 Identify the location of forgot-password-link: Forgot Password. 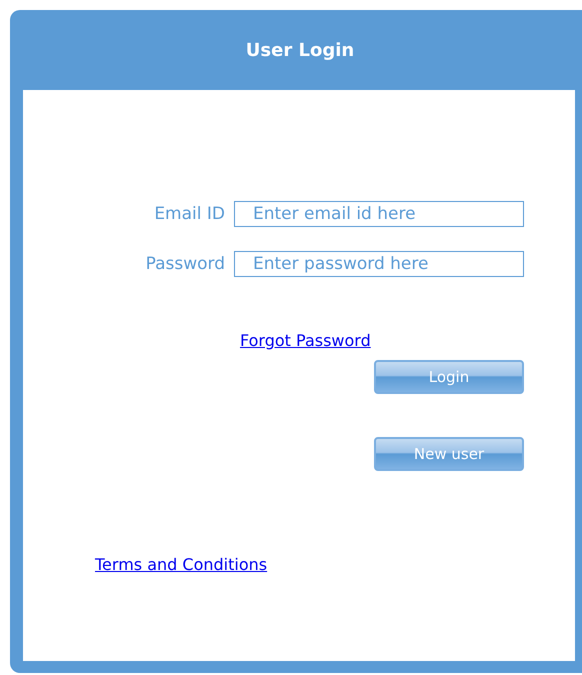
(305, 340).